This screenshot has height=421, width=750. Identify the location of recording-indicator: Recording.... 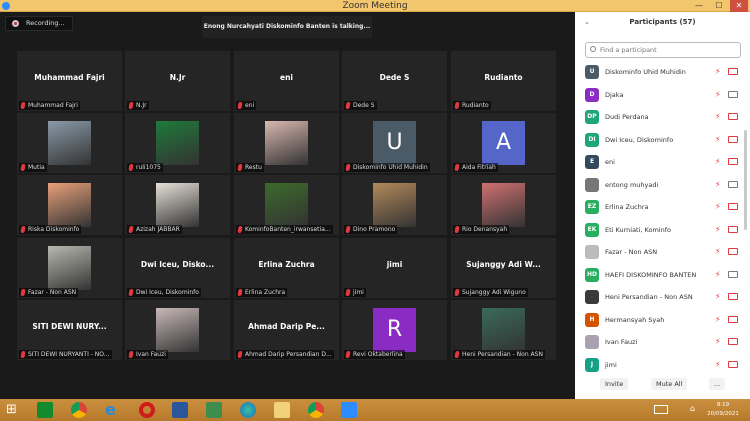
(39, 23).